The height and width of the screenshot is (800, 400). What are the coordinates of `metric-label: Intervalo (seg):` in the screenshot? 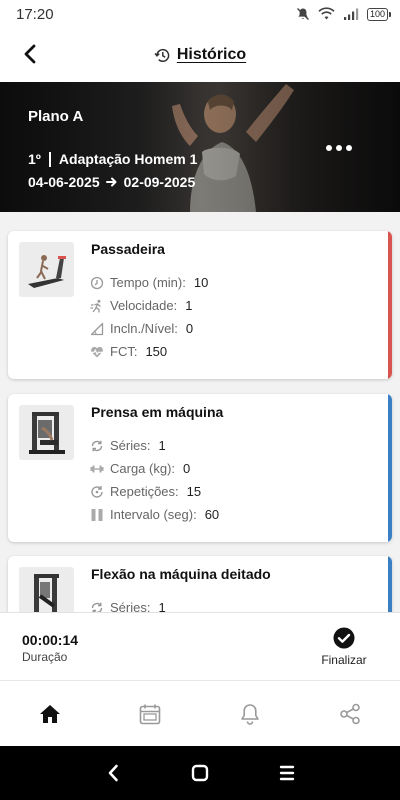 It's located at (153, 514).